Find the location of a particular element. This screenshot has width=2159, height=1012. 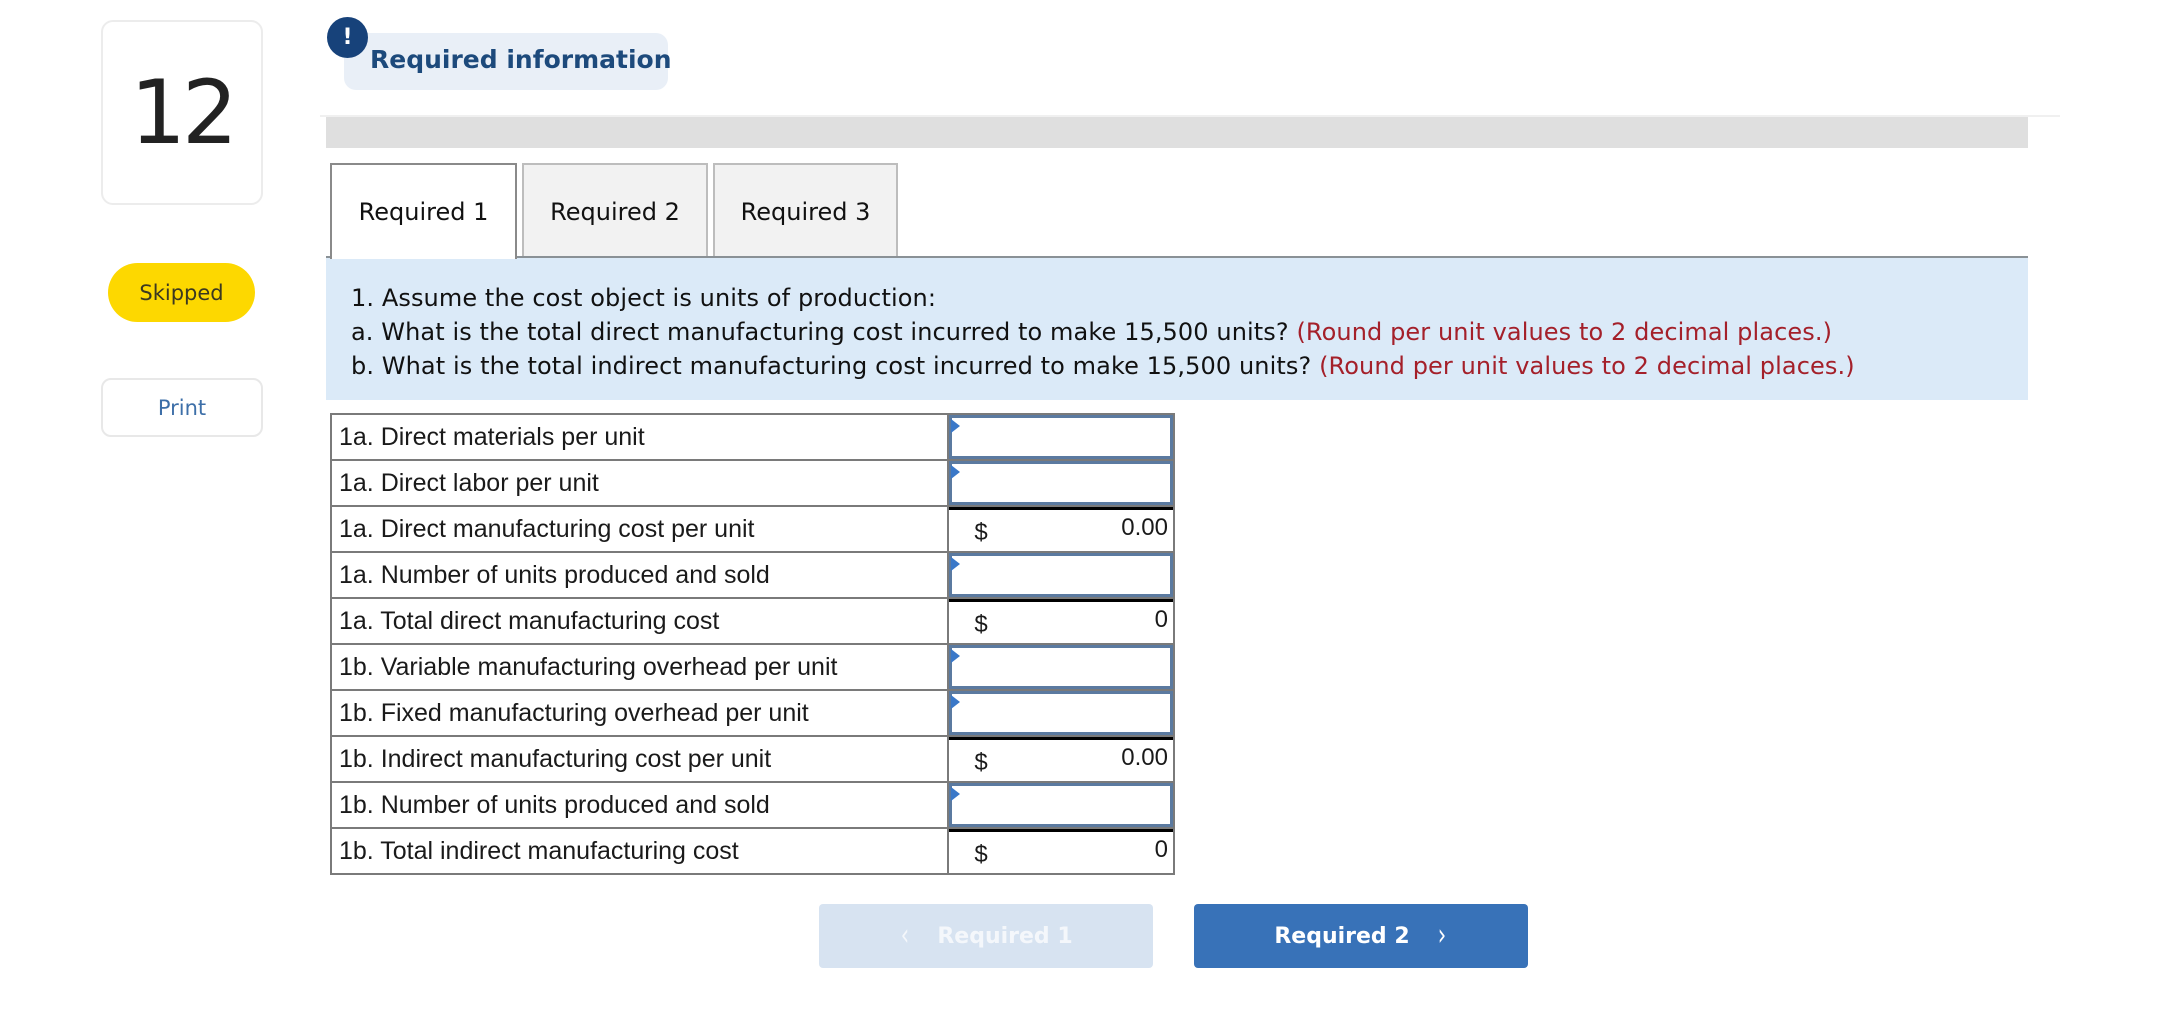

table-row: 1a. Direct materials per unit is located at coordinates (752, 437).